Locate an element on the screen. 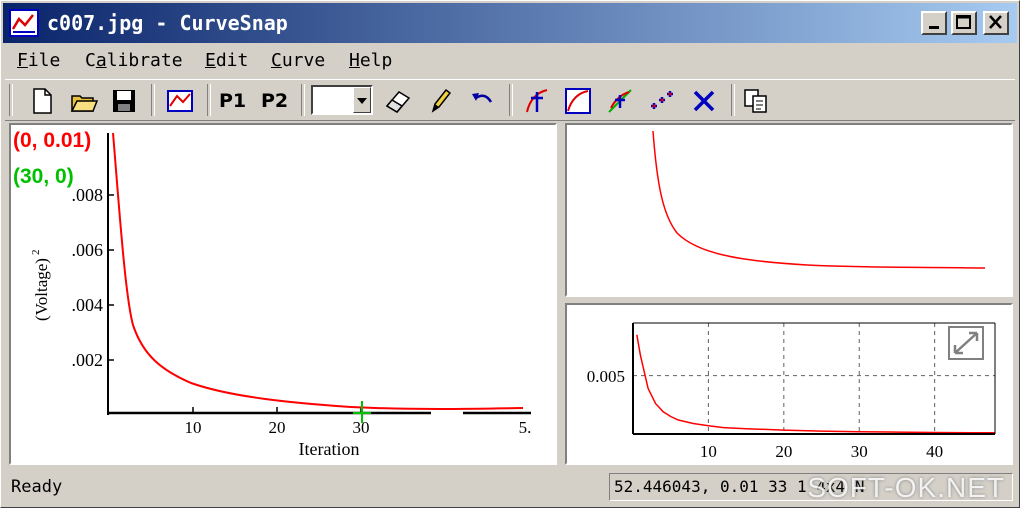  undo-icon is located at coordinates (482, 101).